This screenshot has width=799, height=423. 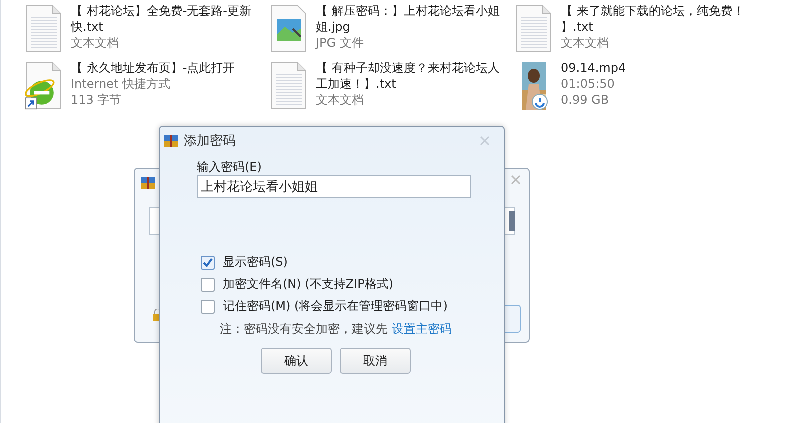 I want to click on media-player-icon, so click(x=540, y=102).